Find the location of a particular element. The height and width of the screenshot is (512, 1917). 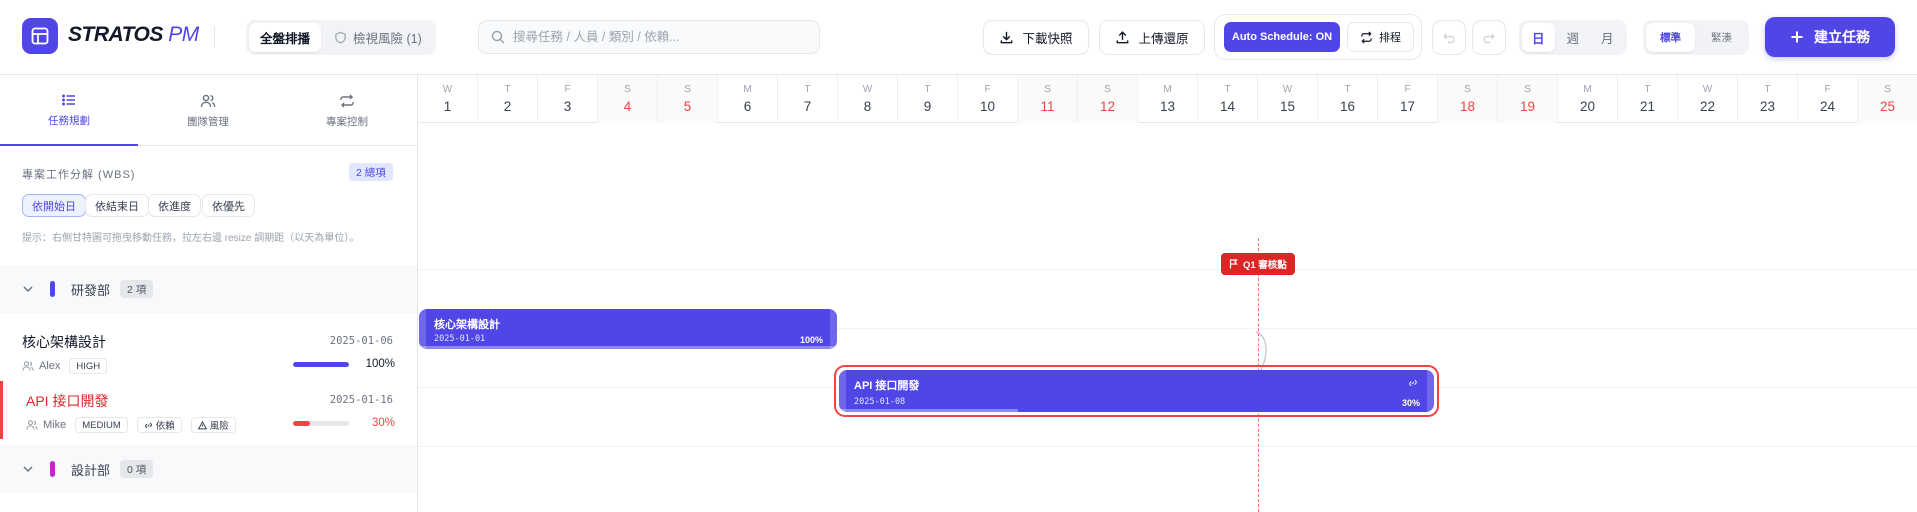

layout-icon is located at coordinates (40, 36).